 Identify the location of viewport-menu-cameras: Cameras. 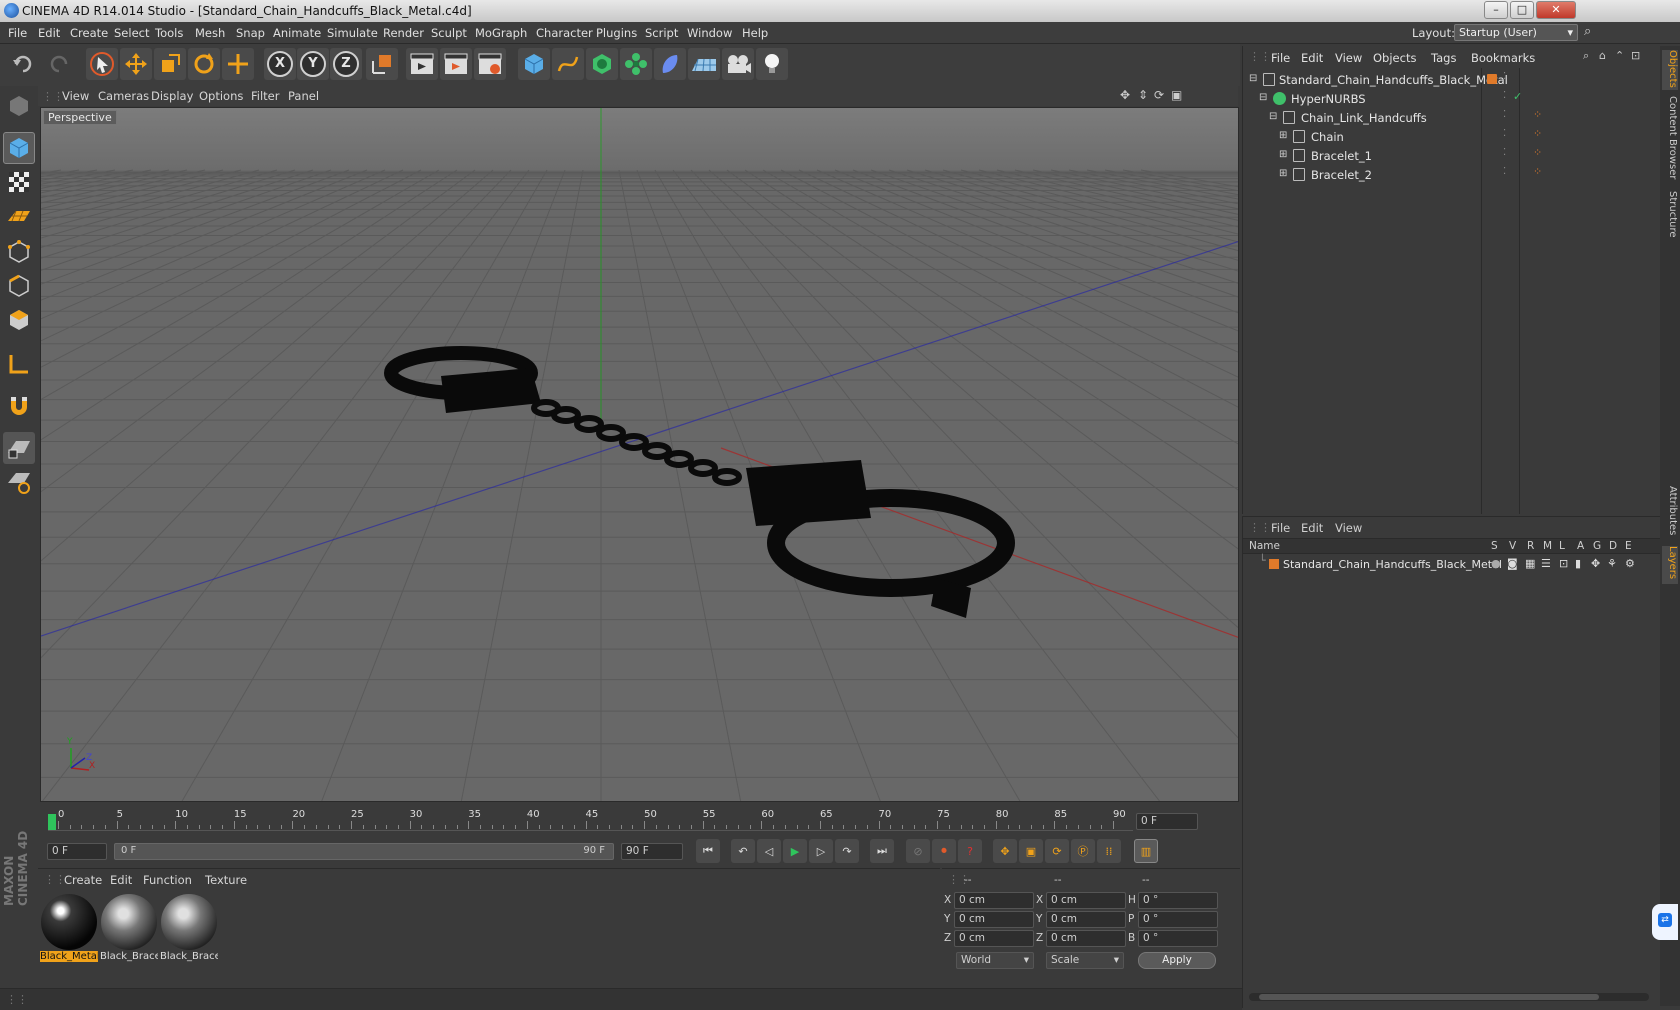
(123, 96).